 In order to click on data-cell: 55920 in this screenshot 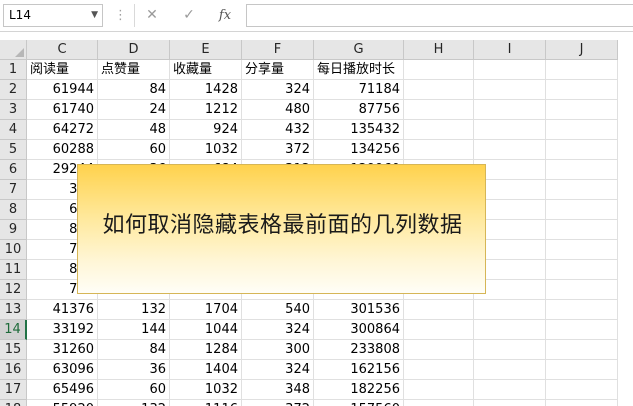, I will do `click(62, 403)`.